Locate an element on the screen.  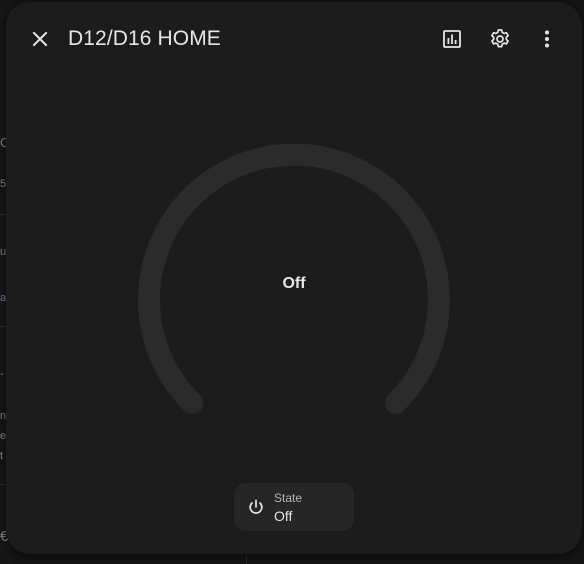
dialog-header: D12/D16 HOME is located at coordinates (294, 38).